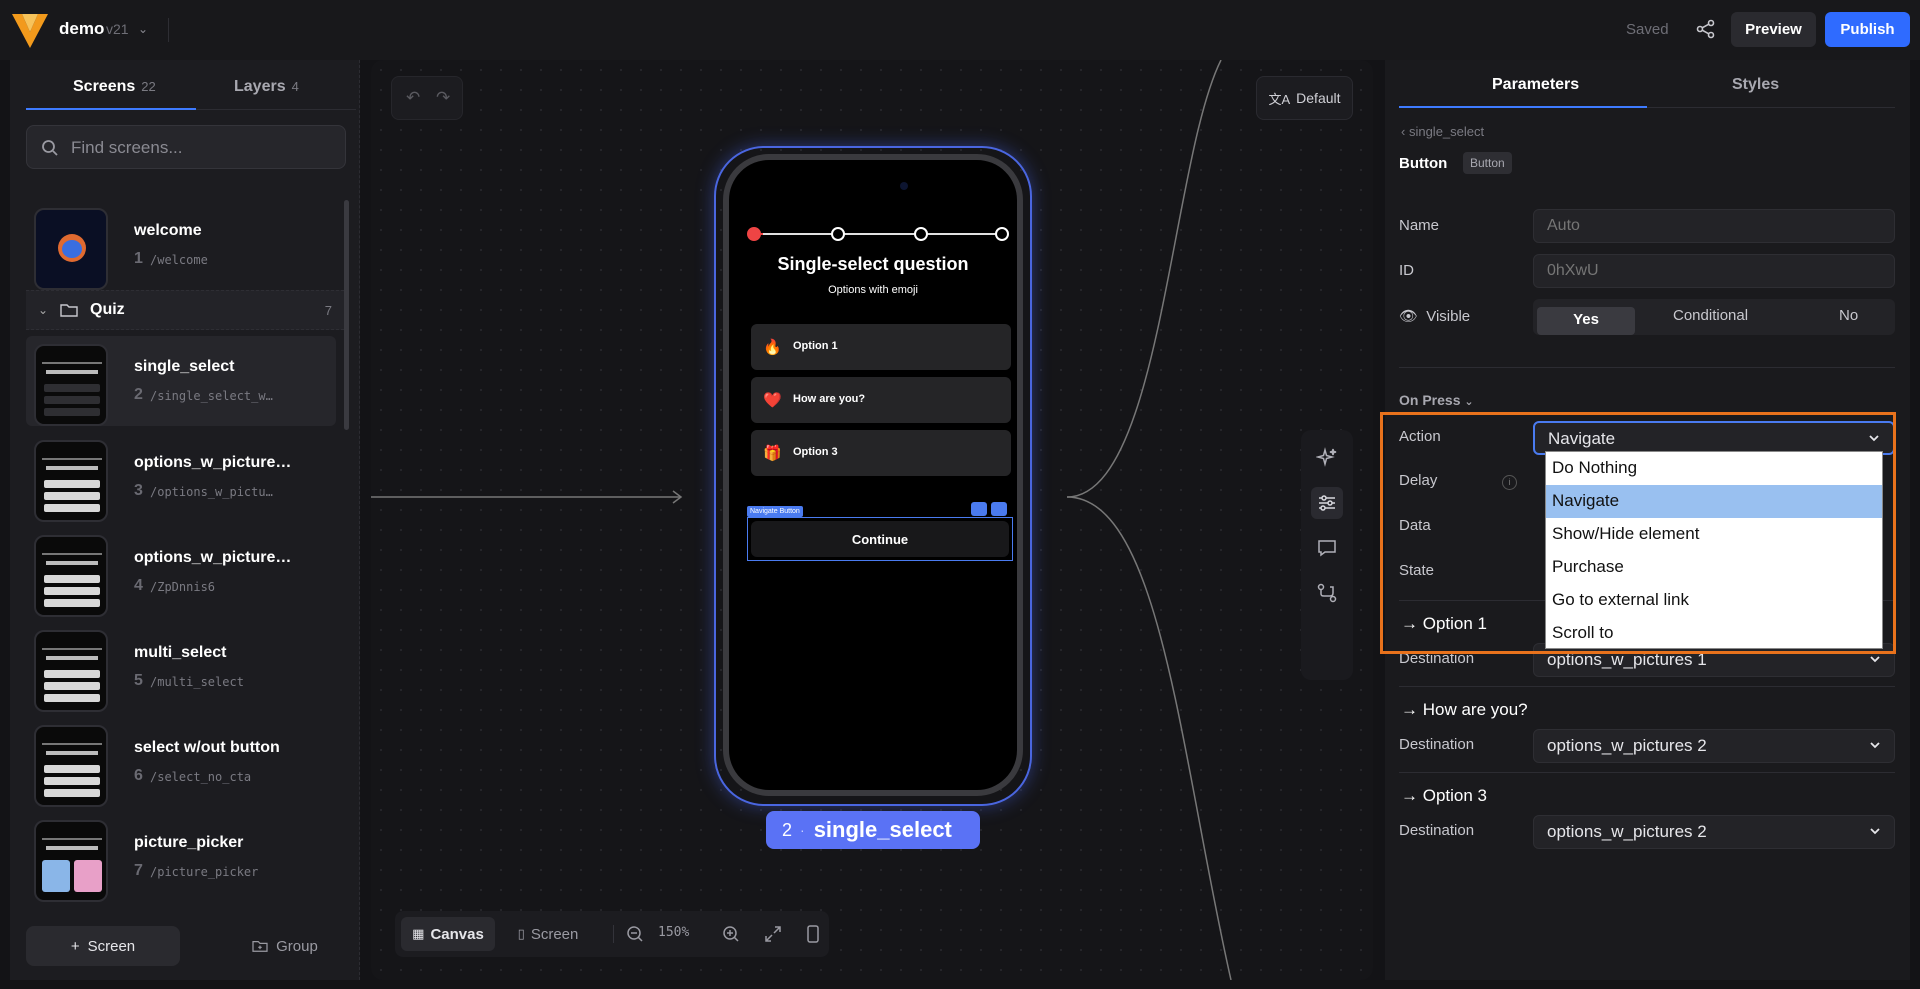  I want to click on dropdown-option-navigate: Navigate, so click(1714, 501).